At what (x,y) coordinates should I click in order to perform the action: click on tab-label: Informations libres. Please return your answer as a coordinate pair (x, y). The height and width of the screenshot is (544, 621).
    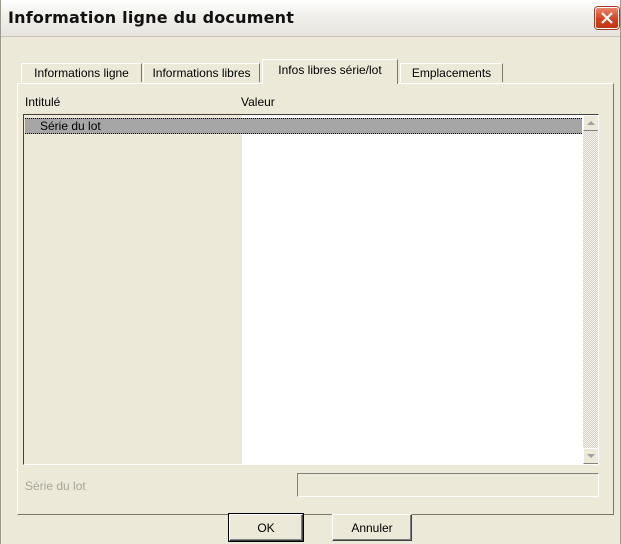
    Looking at the image, I should click on (201, 73).